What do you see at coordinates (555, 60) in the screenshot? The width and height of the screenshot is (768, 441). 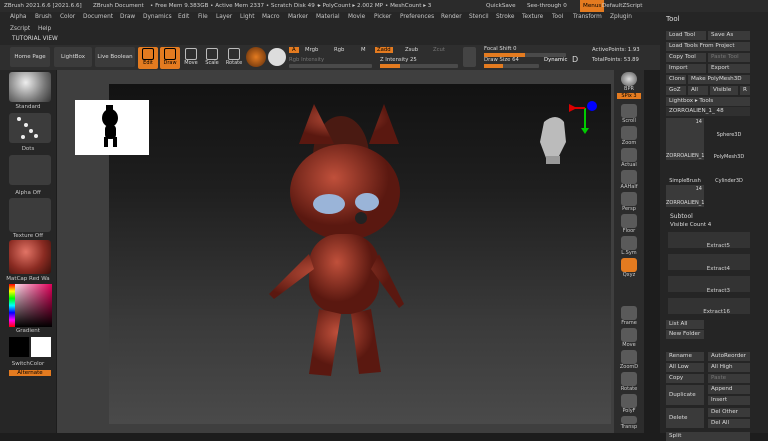 I see `dynamic-toggle: Dynamic` at bounding box center [555, 60].